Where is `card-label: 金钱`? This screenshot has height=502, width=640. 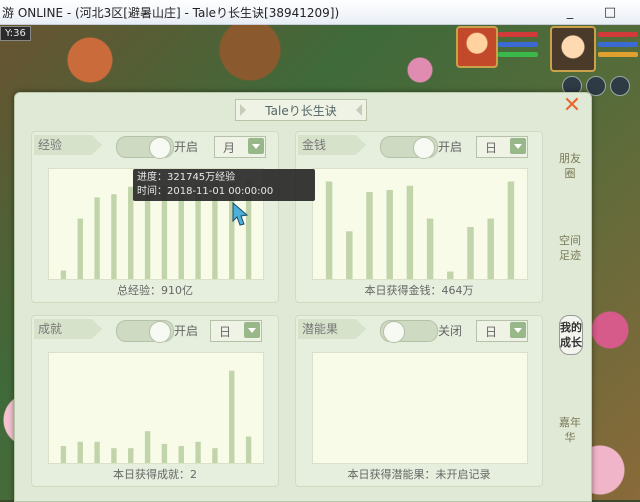 card-label: 金钱 is located at coordinates (332, 145).